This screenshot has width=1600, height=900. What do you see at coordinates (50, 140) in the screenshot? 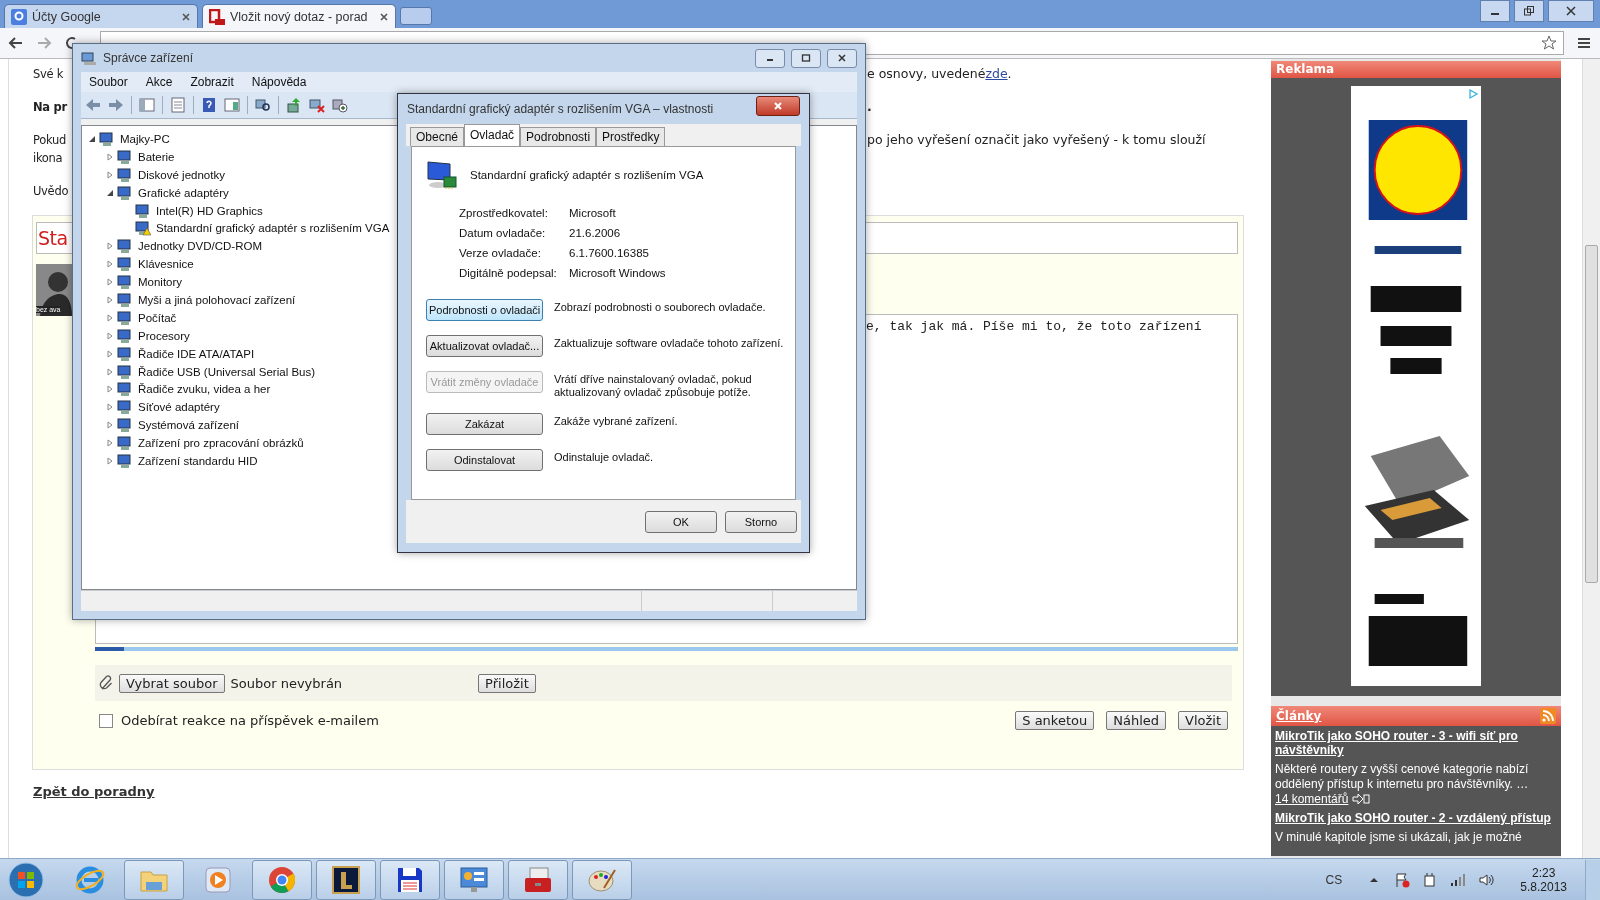
I see `paragraph-text: Pokud` at bounding box center [50, 140].